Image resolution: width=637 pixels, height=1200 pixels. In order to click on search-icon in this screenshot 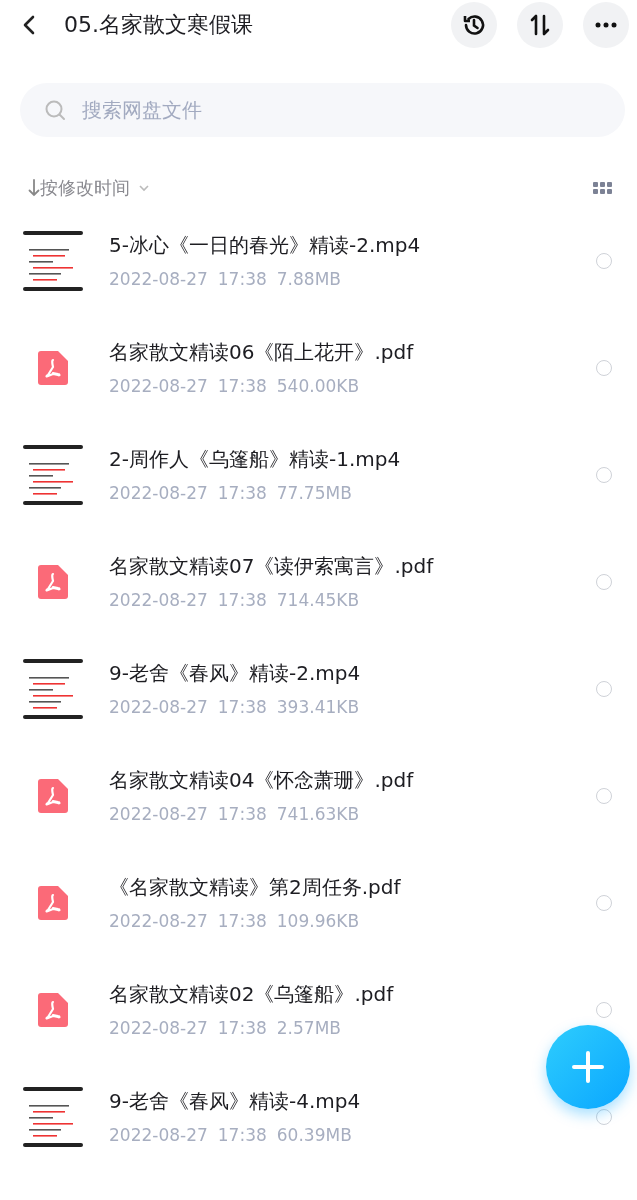, I will do `click(55, 110)`.